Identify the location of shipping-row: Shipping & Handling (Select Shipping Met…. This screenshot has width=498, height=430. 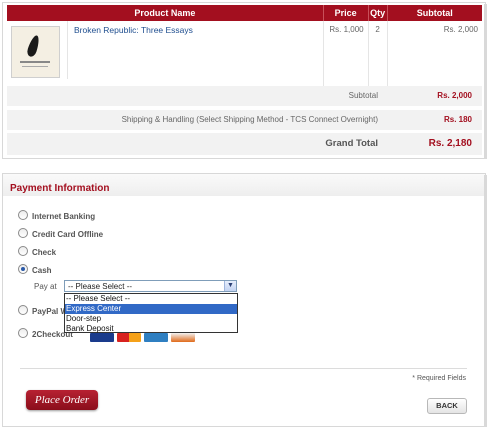
(244, 120).